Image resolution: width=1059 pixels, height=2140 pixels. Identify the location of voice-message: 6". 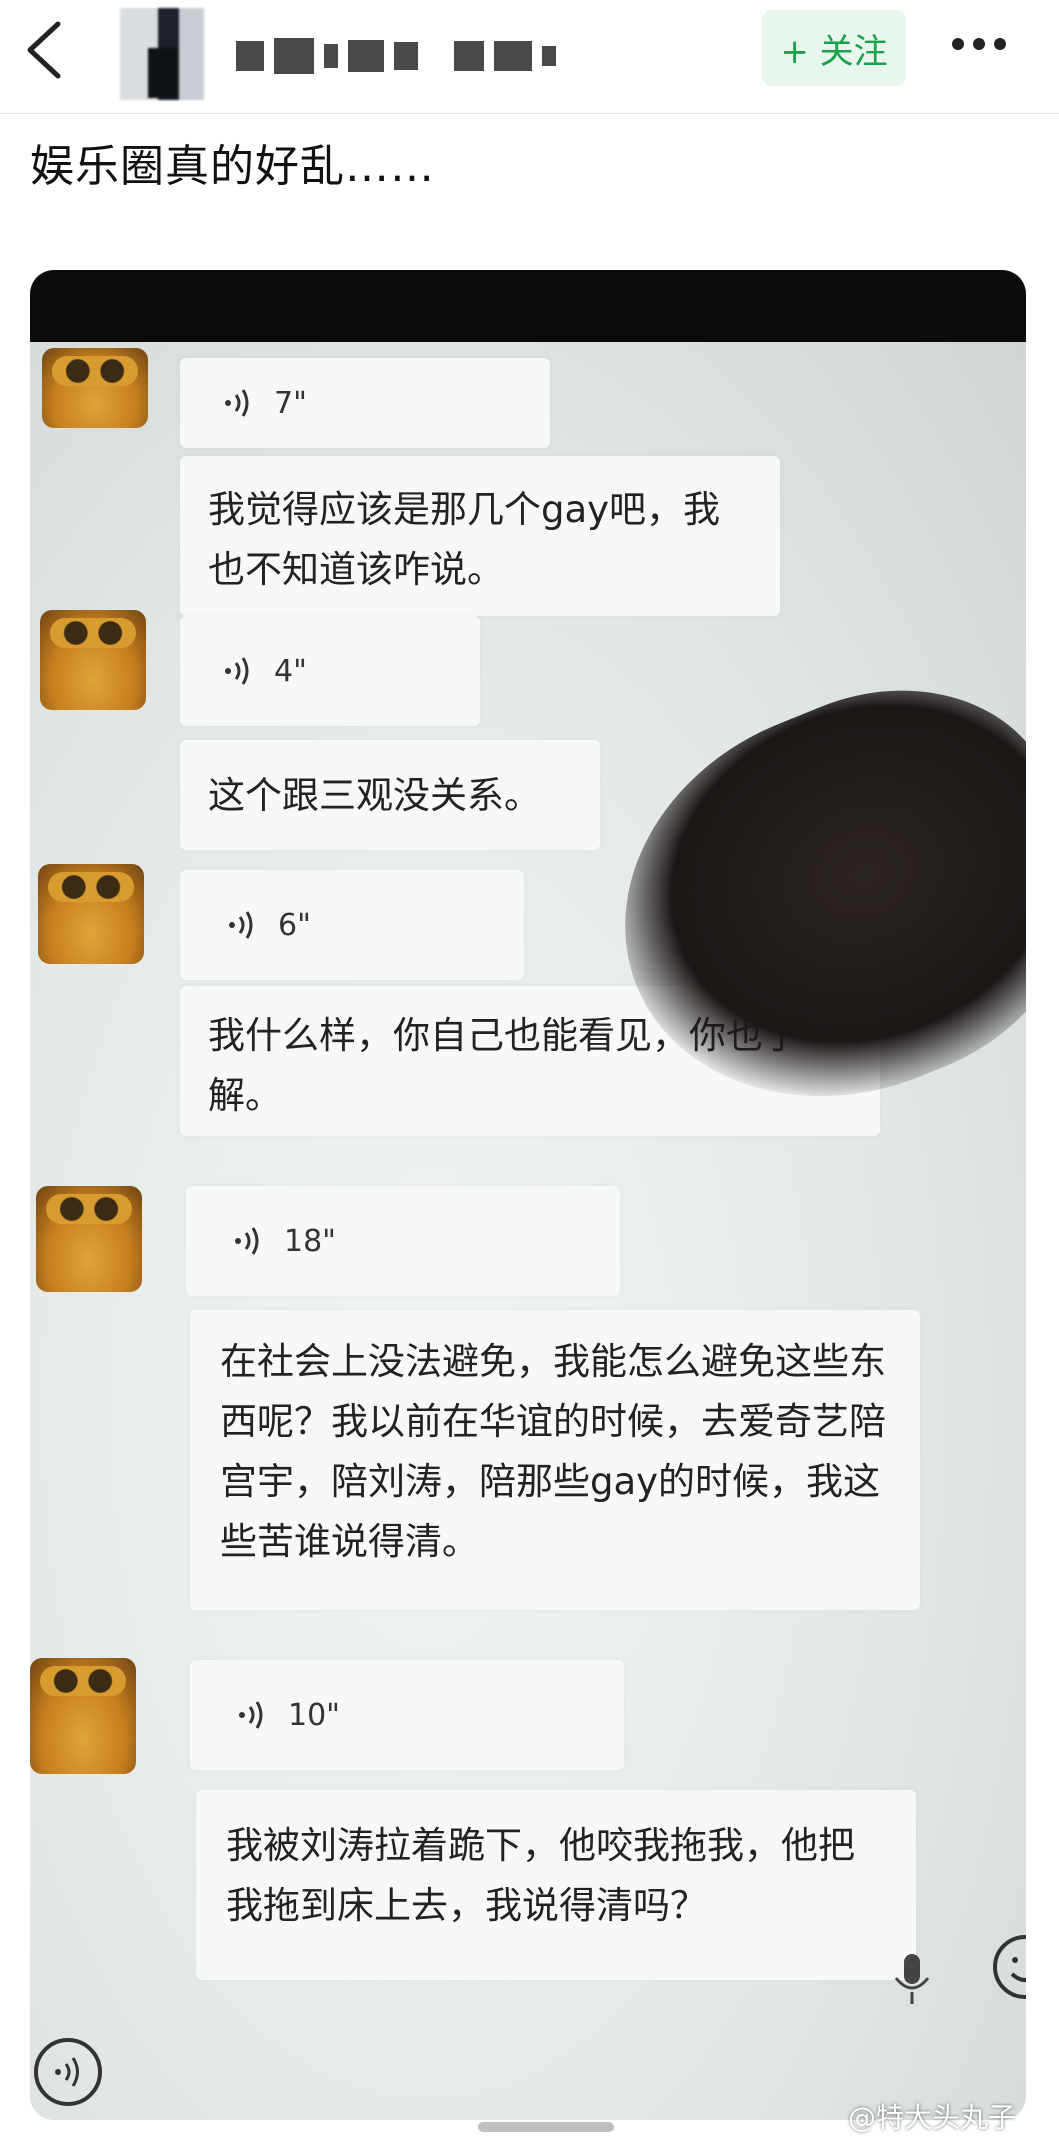
(352, 925).